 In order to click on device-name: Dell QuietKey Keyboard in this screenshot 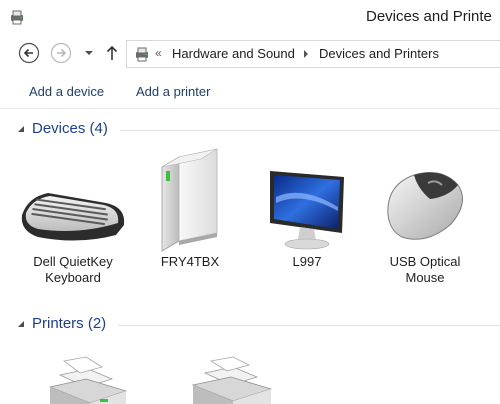, I will do `click(73, 269)`.